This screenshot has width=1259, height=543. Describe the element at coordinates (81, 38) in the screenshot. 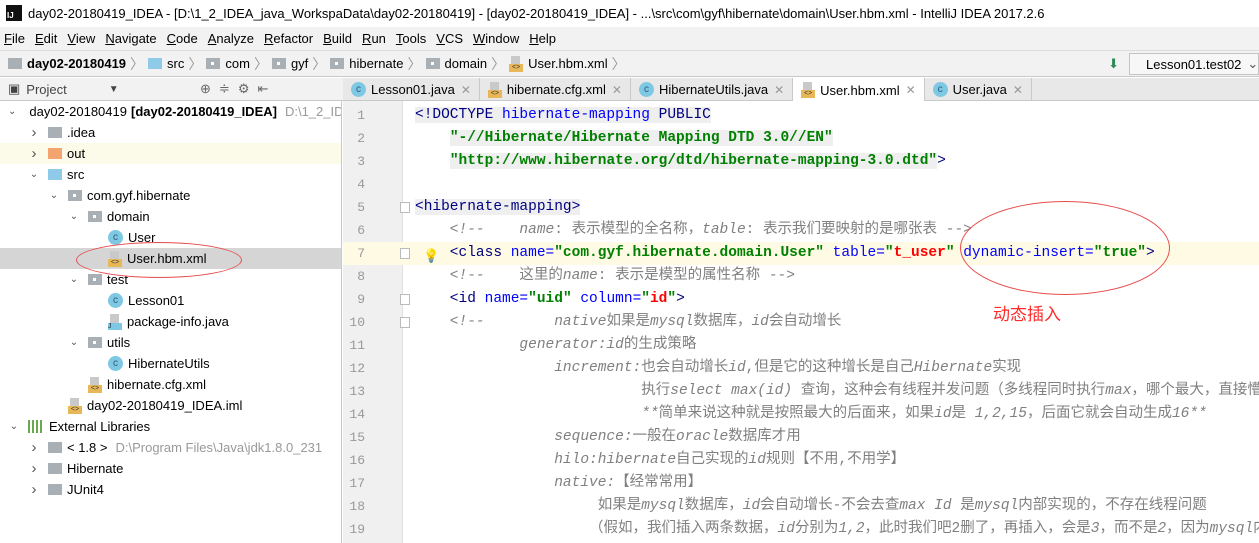

I see `menu-view: View` at that location.